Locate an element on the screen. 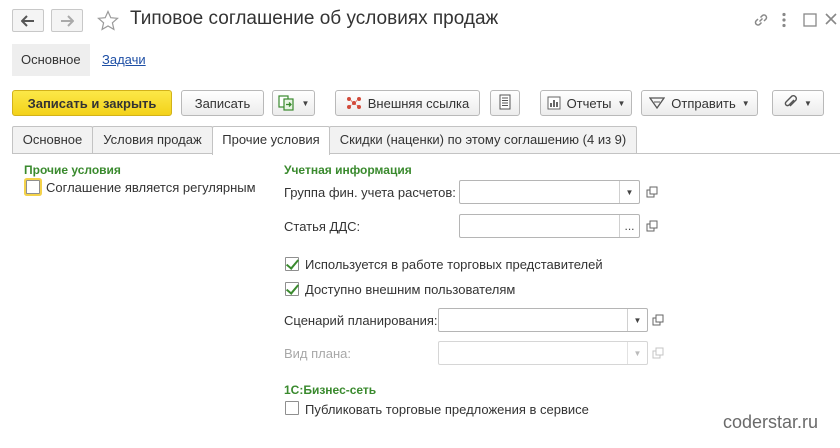 Image resolution: width=840 pixels, height=448 pixels. scenario-open-button is located at coordinates (658, 320).